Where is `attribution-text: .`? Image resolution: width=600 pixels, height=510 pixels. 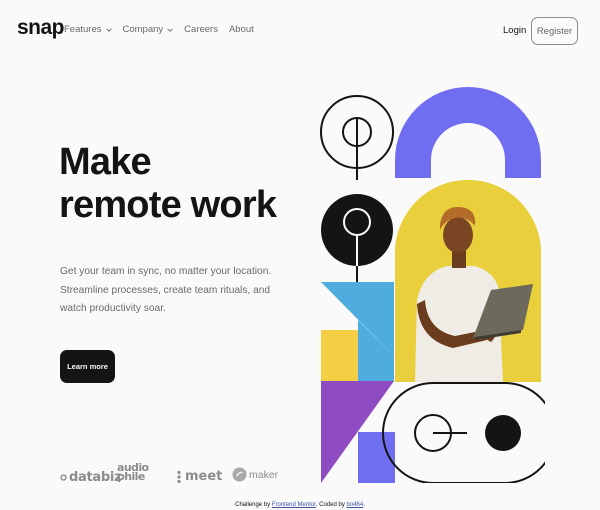 attribution-text: . is located at coordinates (364, 505).